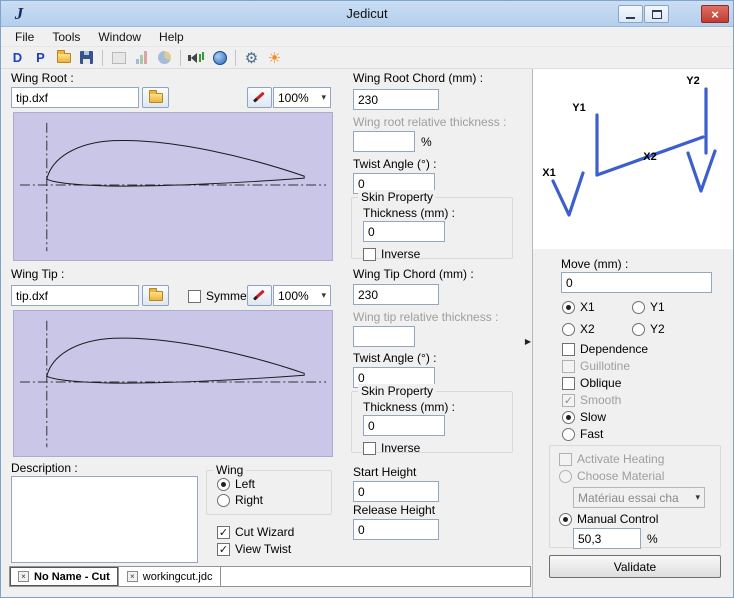 The image size is (734, 598). I want to click on toolbar: D P ⚙ ☀, so click(367, 58).